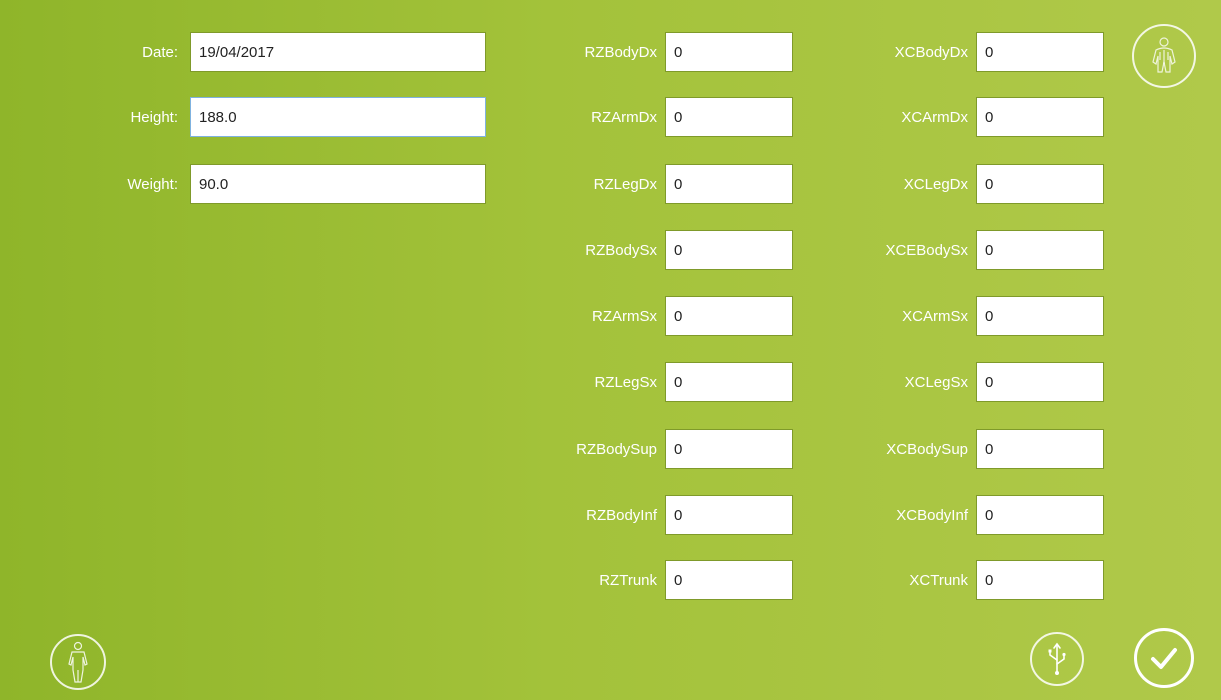 This screenshot has width=1221, height=700. Describe the element at coordinates (154, 117) in the screenshot. I see `height-label: Height:` at that location.